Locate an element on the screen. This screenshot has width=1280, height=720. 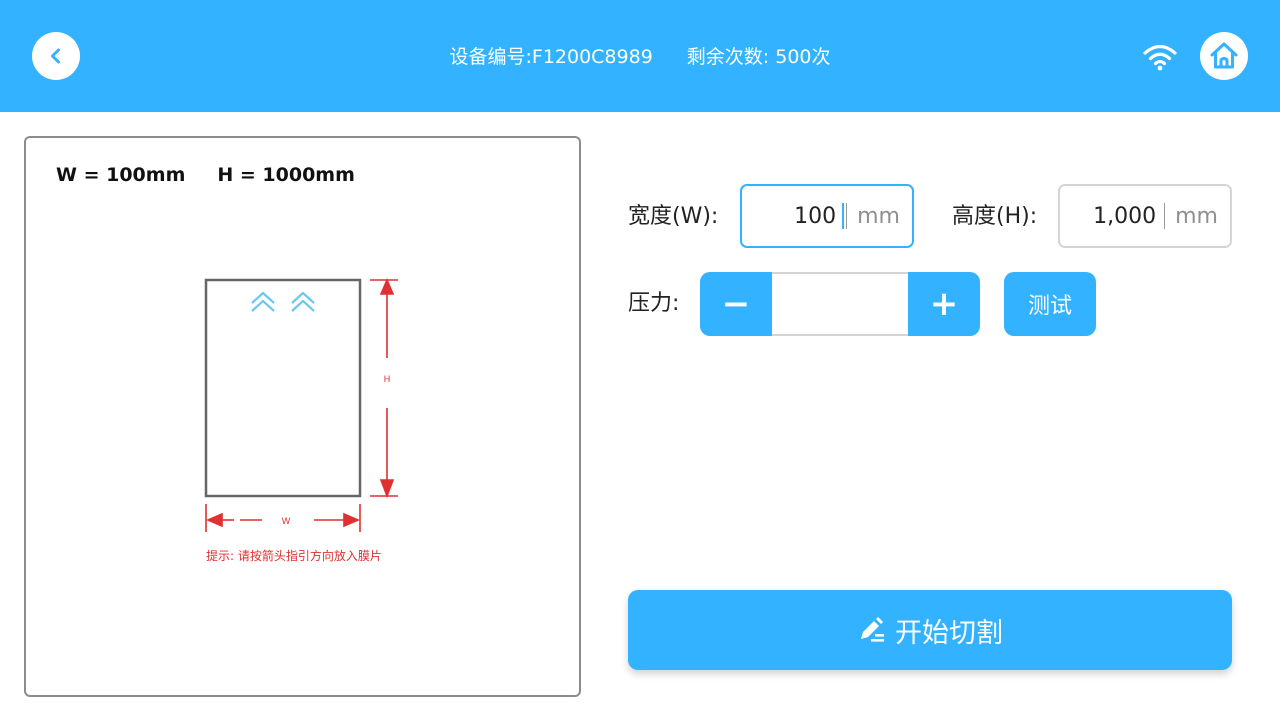
width-input: 100 mm is located at coordinates (827, 216).